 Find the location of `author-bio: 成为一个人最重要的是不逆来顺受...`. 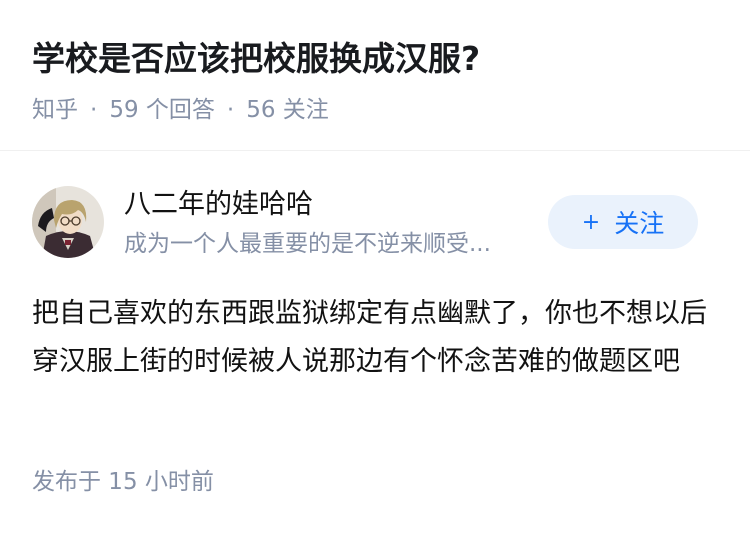

author-bio: 成为一个人最重要的是不逆来顺受... is located at coordinates (307, 244).